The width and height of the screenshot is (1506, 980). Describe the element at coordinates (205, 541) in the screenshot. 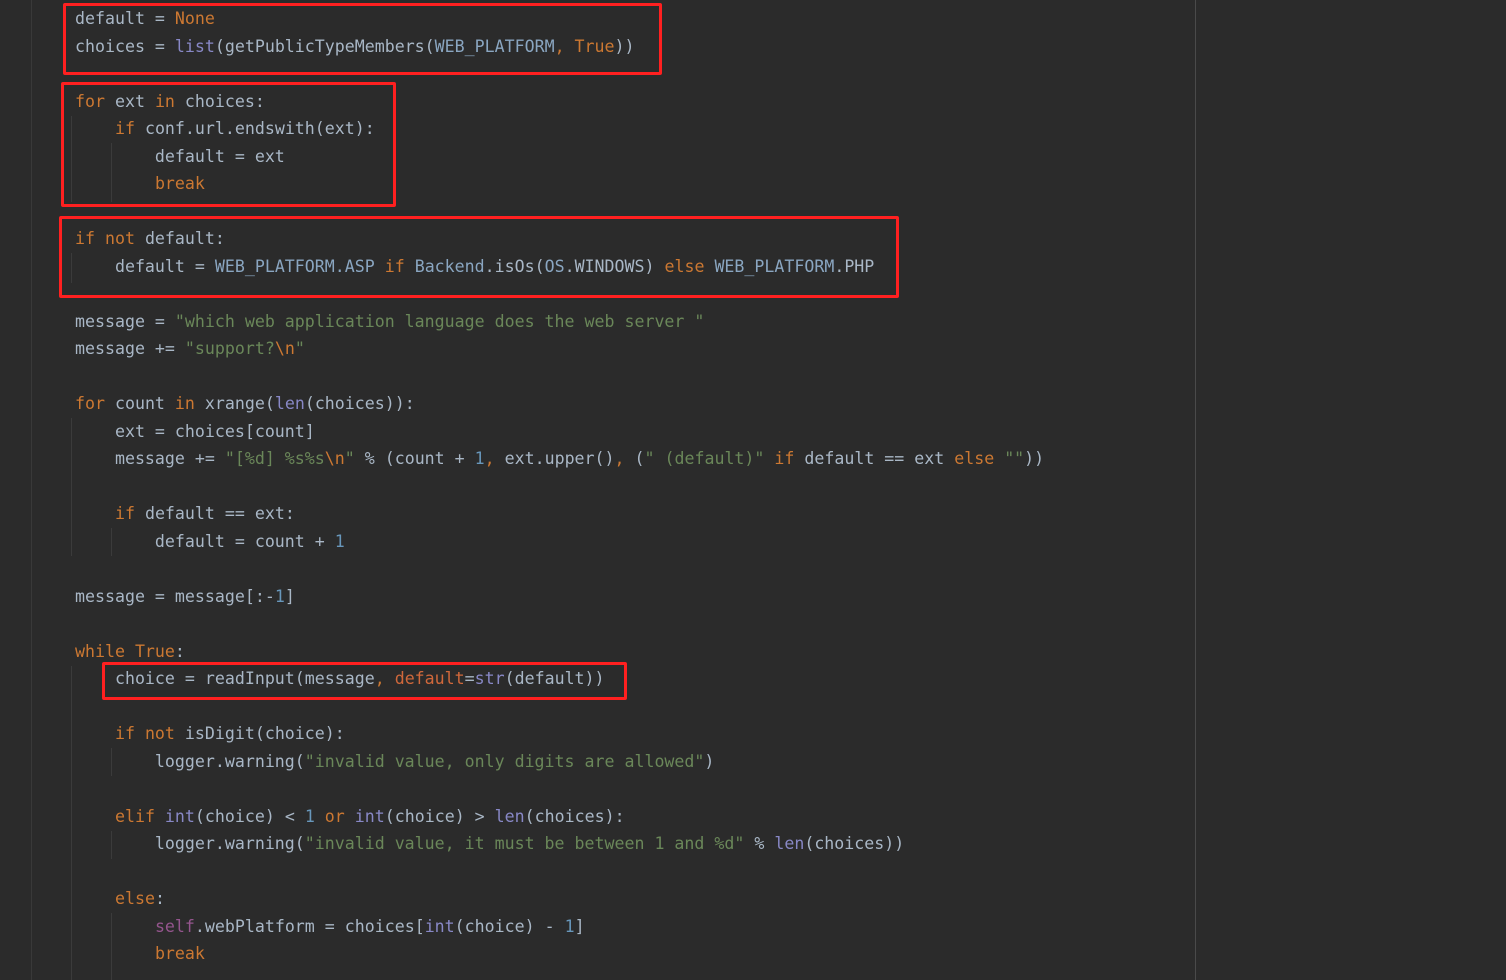

I see `code-token: default = count +` at that location.